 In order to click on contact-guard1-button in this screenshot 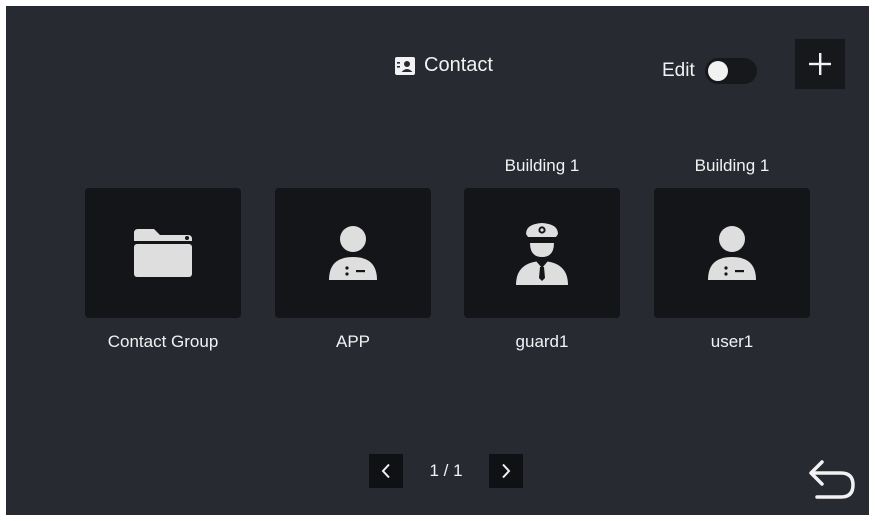, I will do `click(542, 253)`.